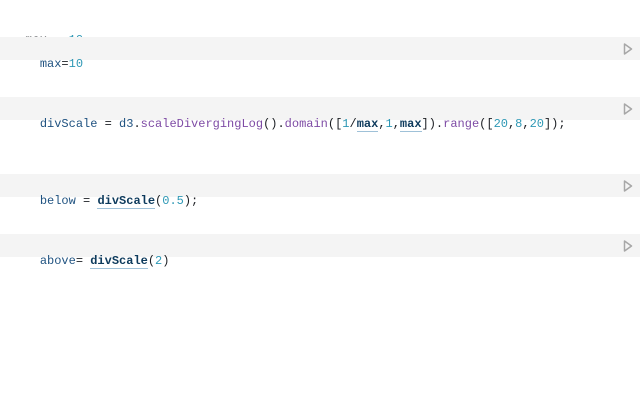 The height and width of the screenshot is (400, 640). I want to click on variable-name: max, so click(50, 64).